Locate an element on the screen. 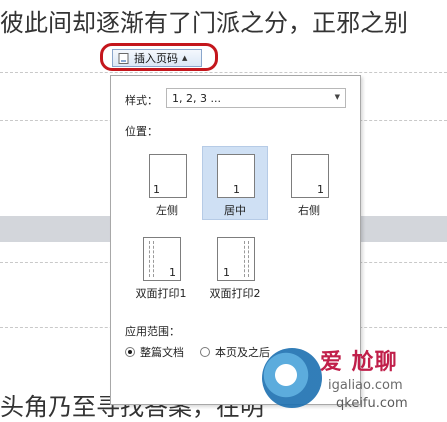 The width and height of the screenshot is (447, 422). radio-checked-icon is located at coordinates (130, 352).